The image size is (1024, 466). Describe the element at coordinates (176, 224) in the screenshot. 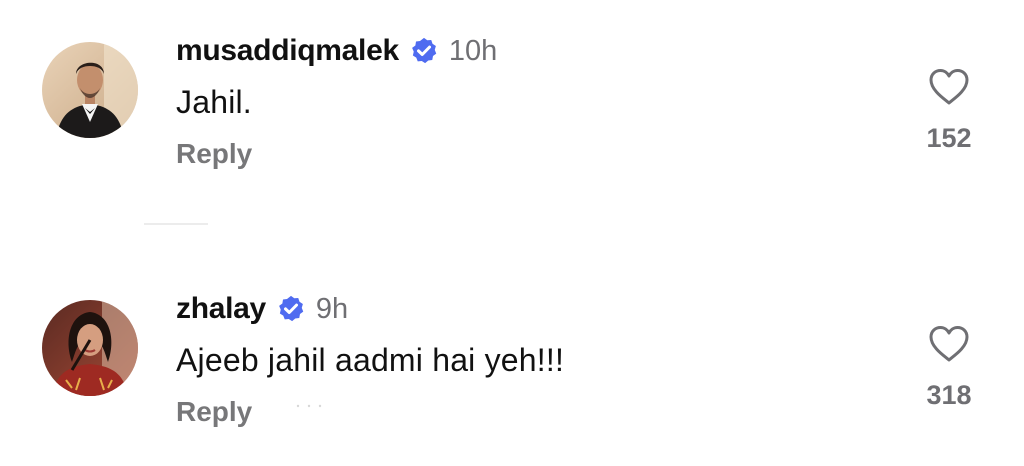

I see `divider` at that location.